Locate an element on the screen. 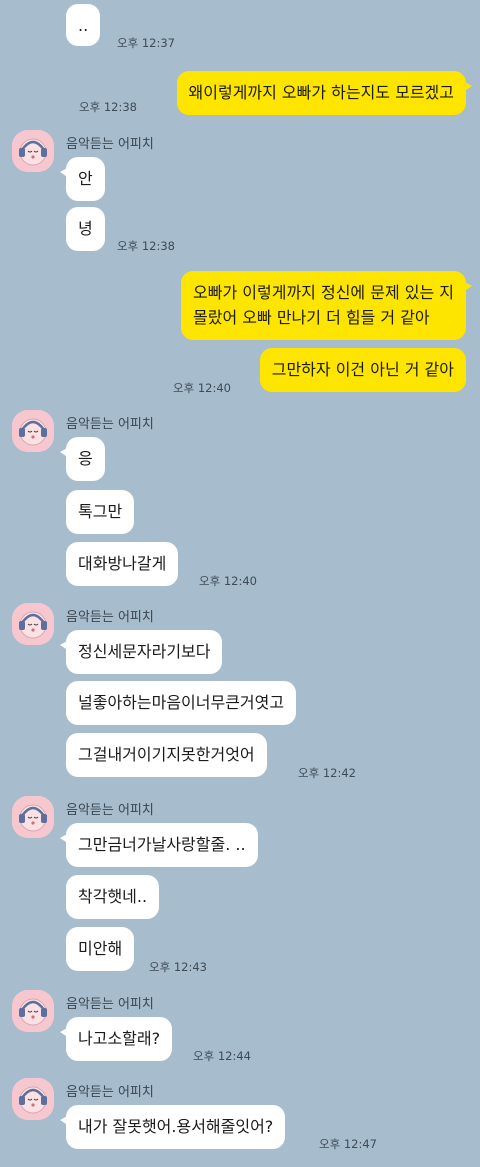  message-bubble-incoming: 응 is located at coordinates (82, 459).